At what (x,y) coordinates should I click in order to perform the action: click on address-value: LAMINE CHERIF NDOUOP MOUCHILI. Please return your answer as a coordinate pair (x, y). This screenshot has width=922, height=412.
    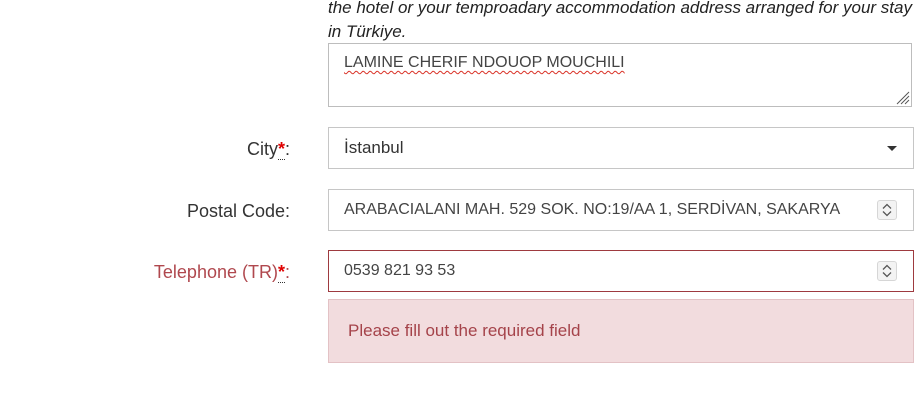
    Looking at the image, I should click on (484, 62).